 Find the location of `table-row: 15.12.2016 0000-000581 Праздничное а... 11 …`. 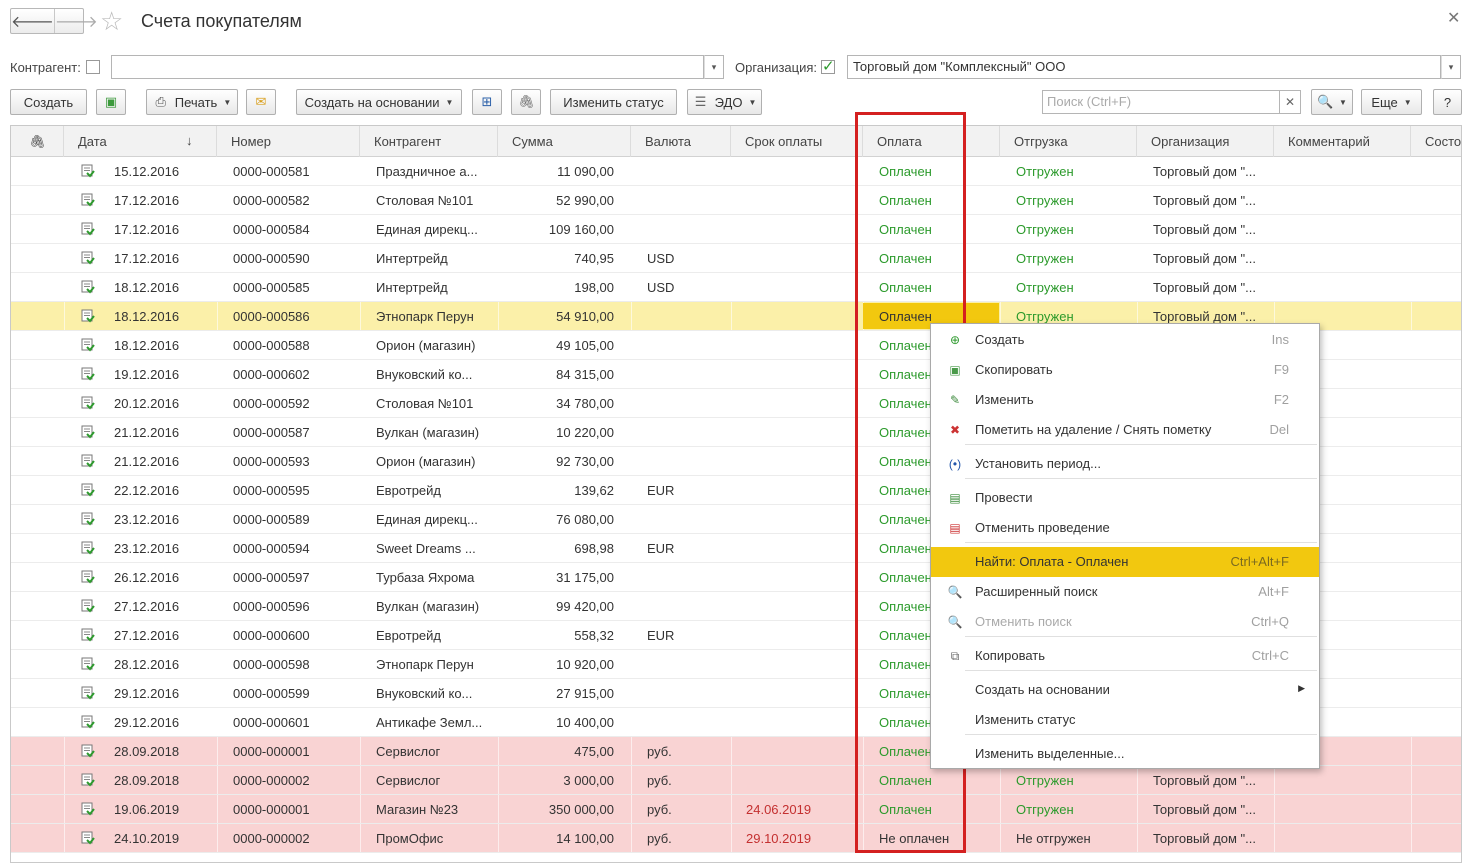

table-row: 15.12.2016 0000-000581 Праздничное а... 11 … is located at coordinates (736, 171).